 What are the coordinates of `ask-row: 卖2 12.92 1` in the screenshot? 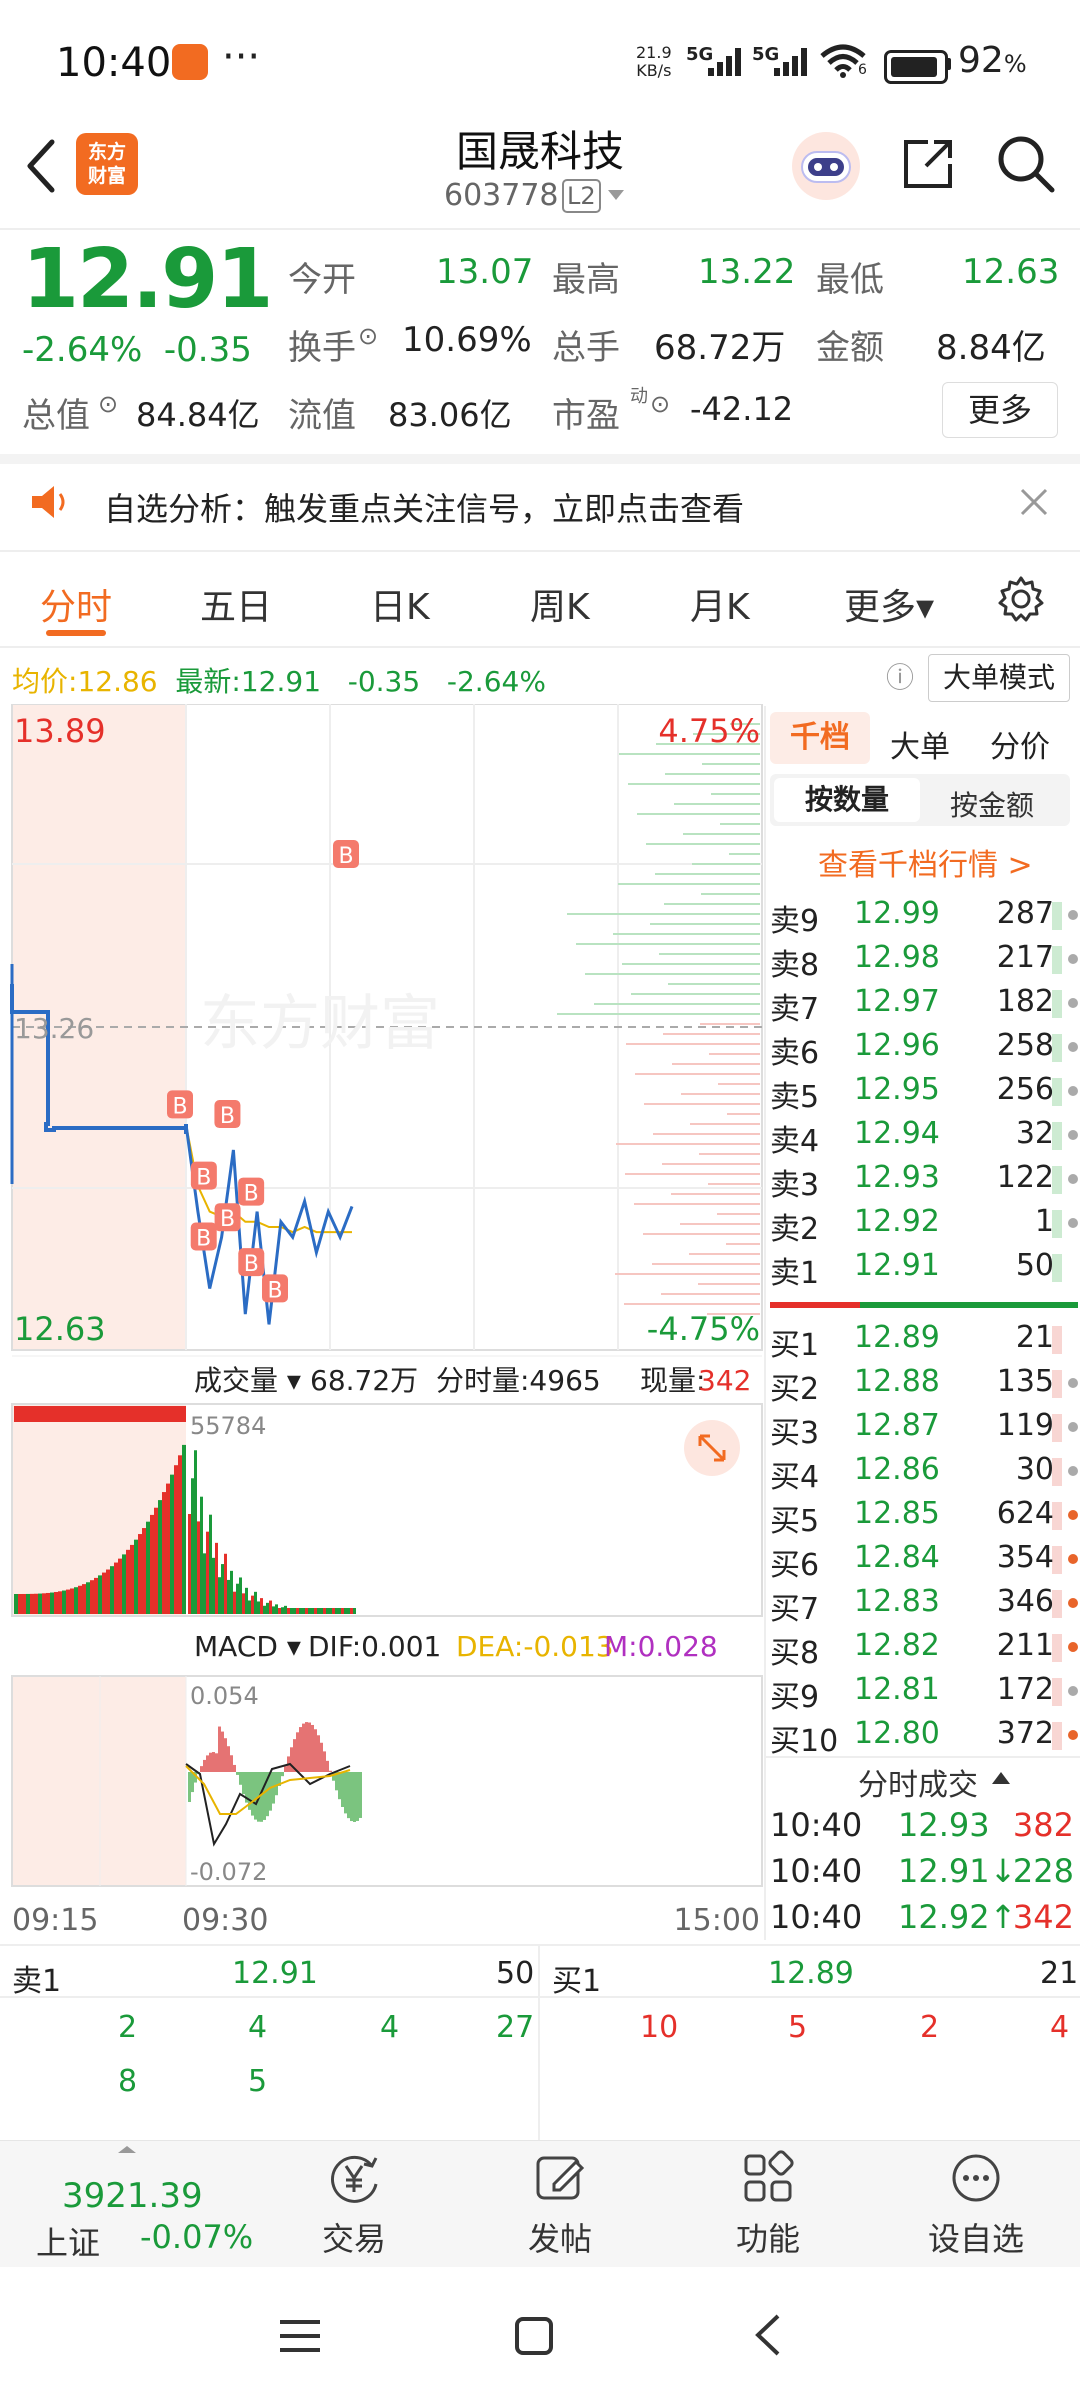 It's located at (925, 1225).